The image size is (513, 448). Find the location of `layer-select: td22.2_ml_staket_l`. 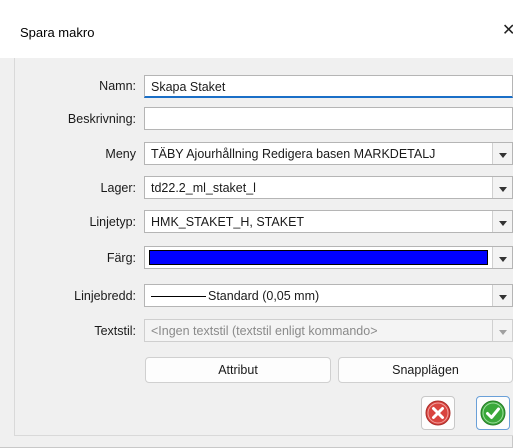

layer-select: td22.2_ml_staket_l is located at coordinates (328, 187).